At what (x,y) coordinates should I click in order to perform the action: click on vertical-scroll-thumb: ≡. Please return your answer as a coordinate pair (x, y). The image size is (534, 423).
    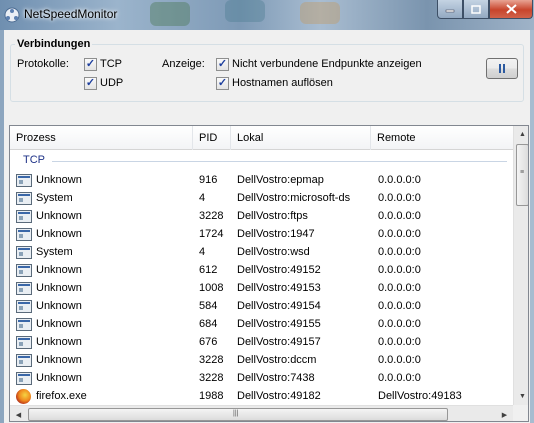
    Looking at the image, I should click on (522, 175).